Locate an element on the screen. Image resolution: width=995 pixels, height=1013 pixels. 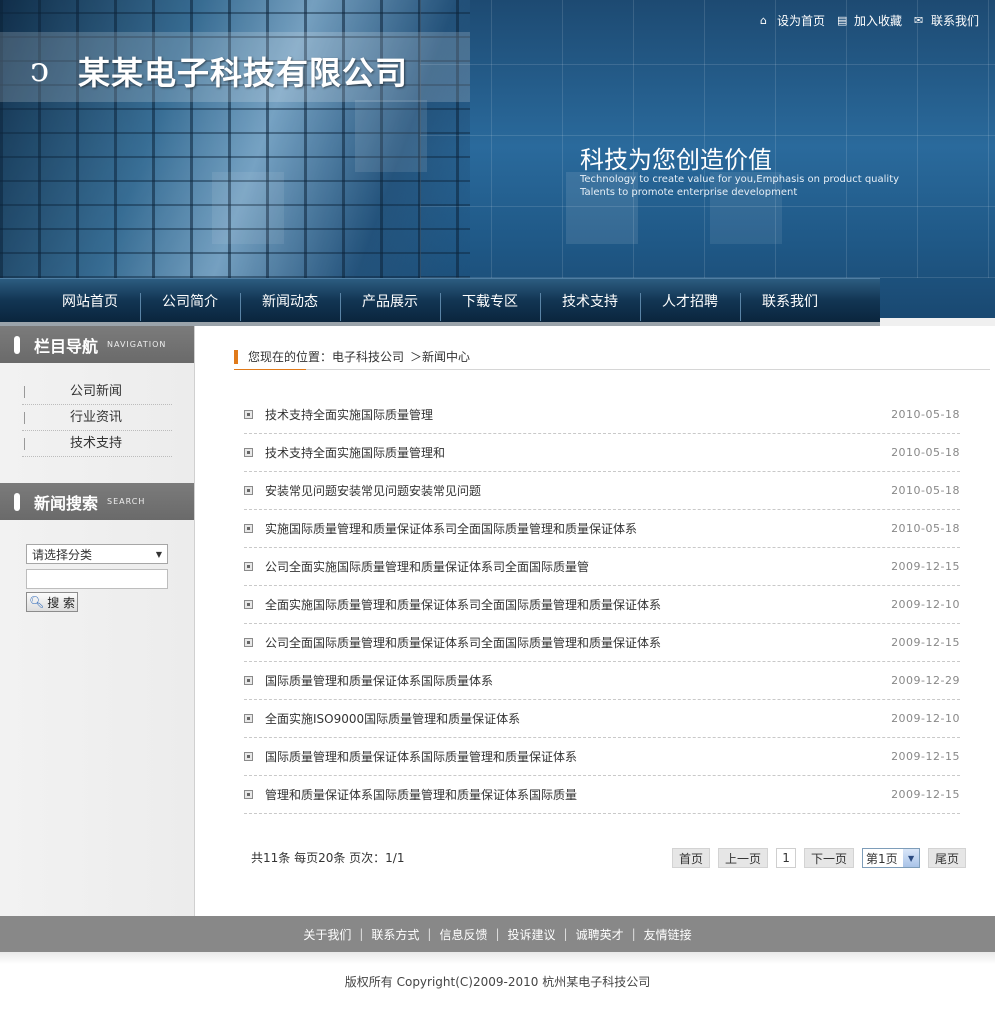
set-homepage-link: ⌂ 设为首页 is located at coordinates (792, 20).